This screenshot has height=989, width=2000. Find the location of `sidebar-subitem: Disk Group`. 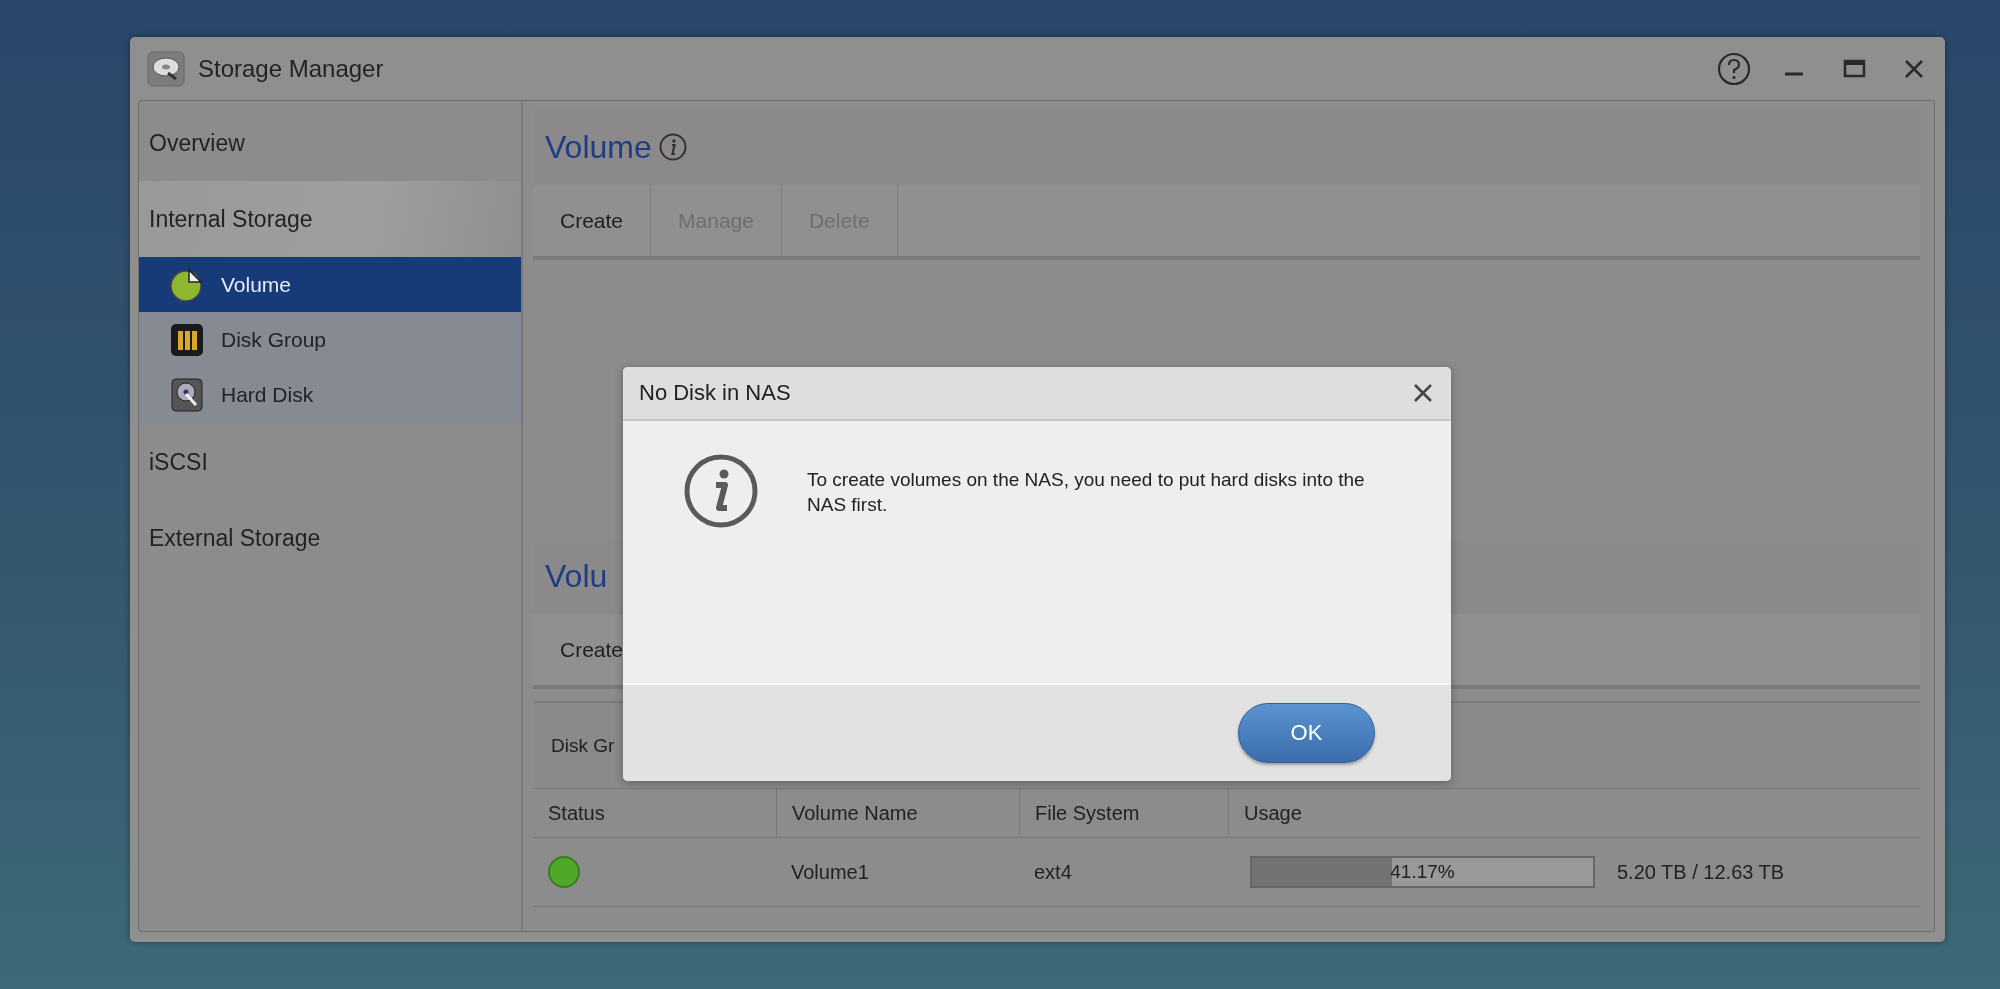

sidebar-subitem: Disk Group is located at coordinates (330, 339).